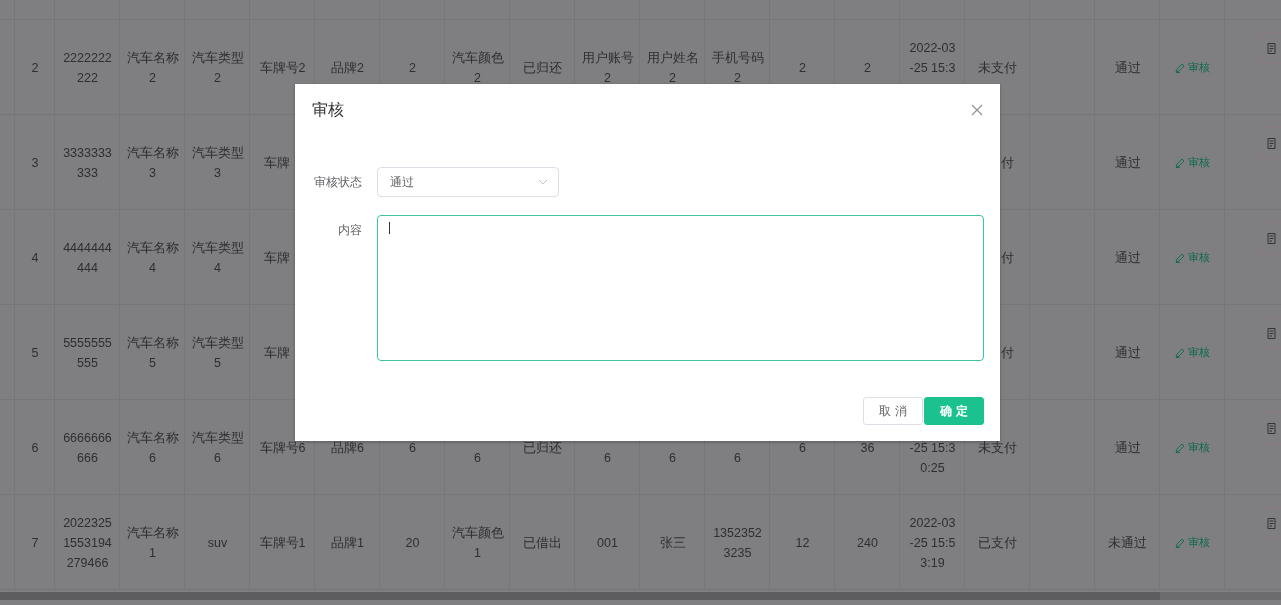  I want to click on table-cell-text: 3333333 333, so click(87, 163).